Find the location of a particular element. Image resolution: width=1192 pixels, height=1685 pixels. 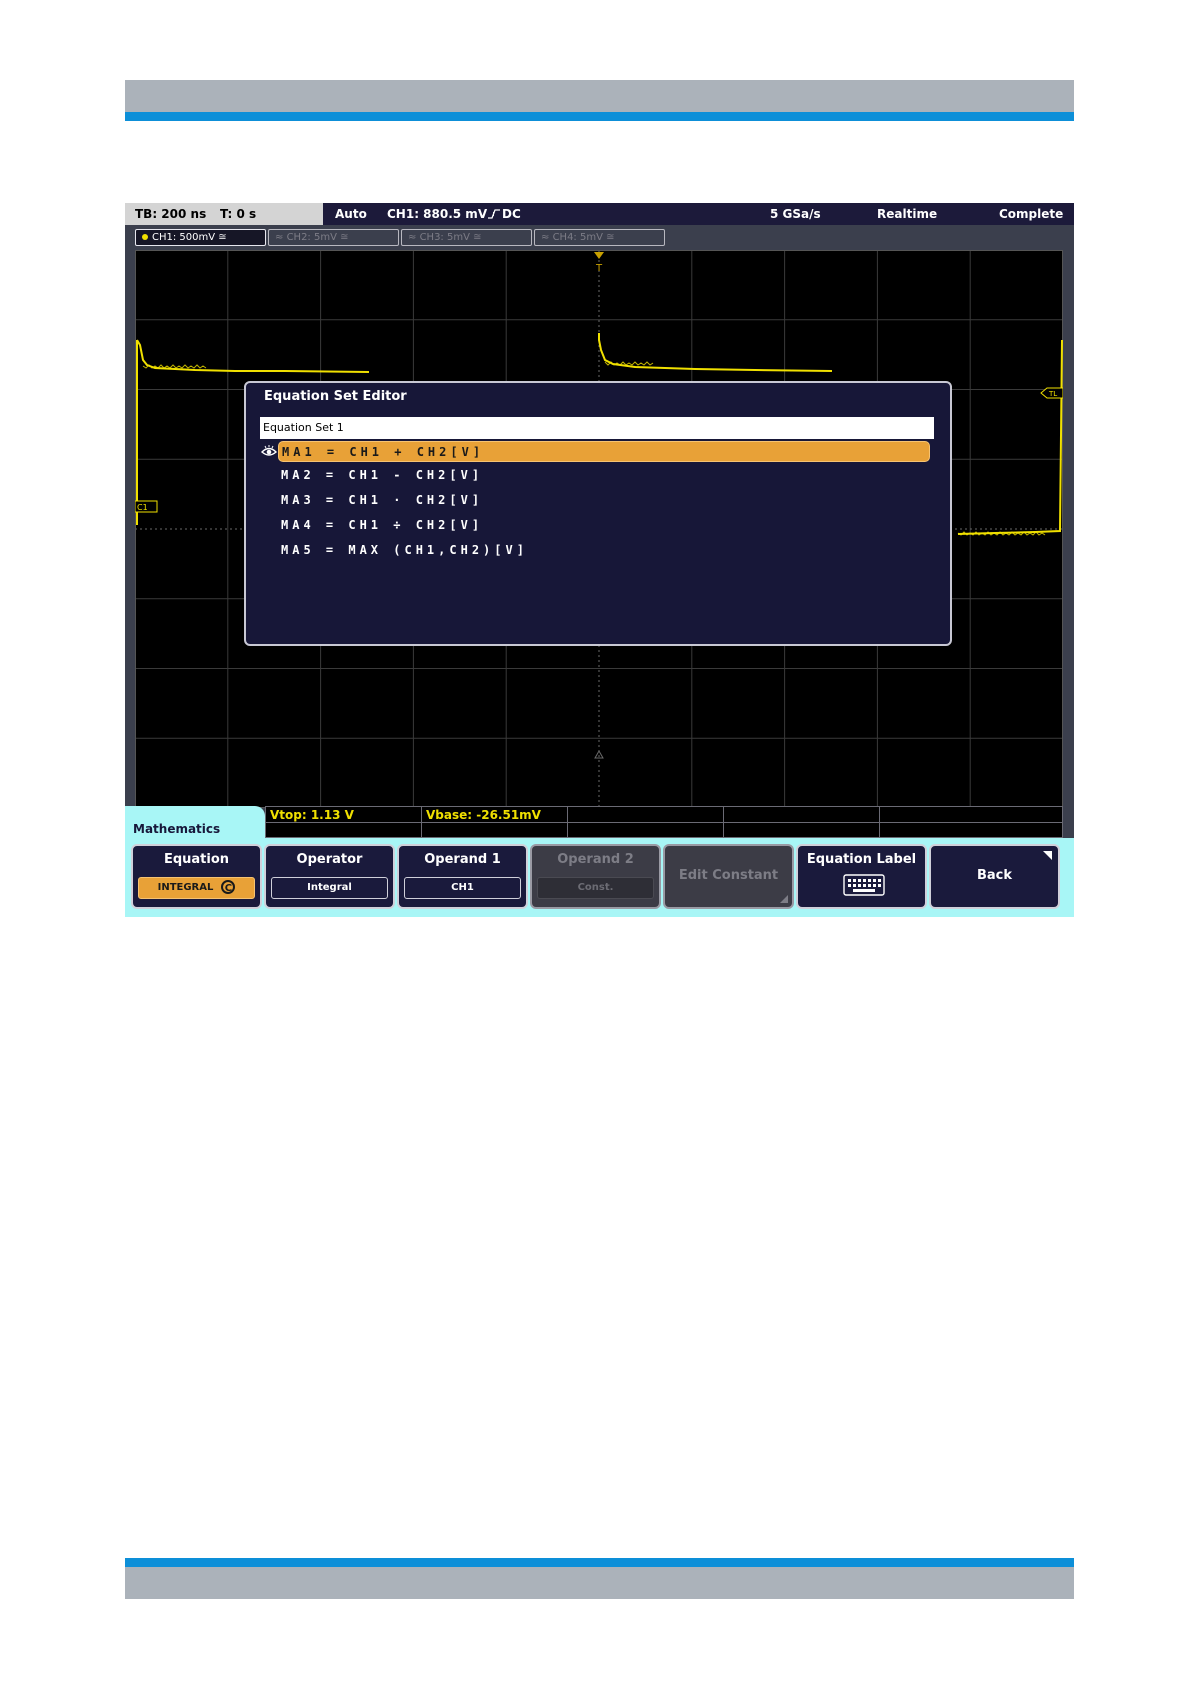

header-blue-band is located at coordinates (599, 116).